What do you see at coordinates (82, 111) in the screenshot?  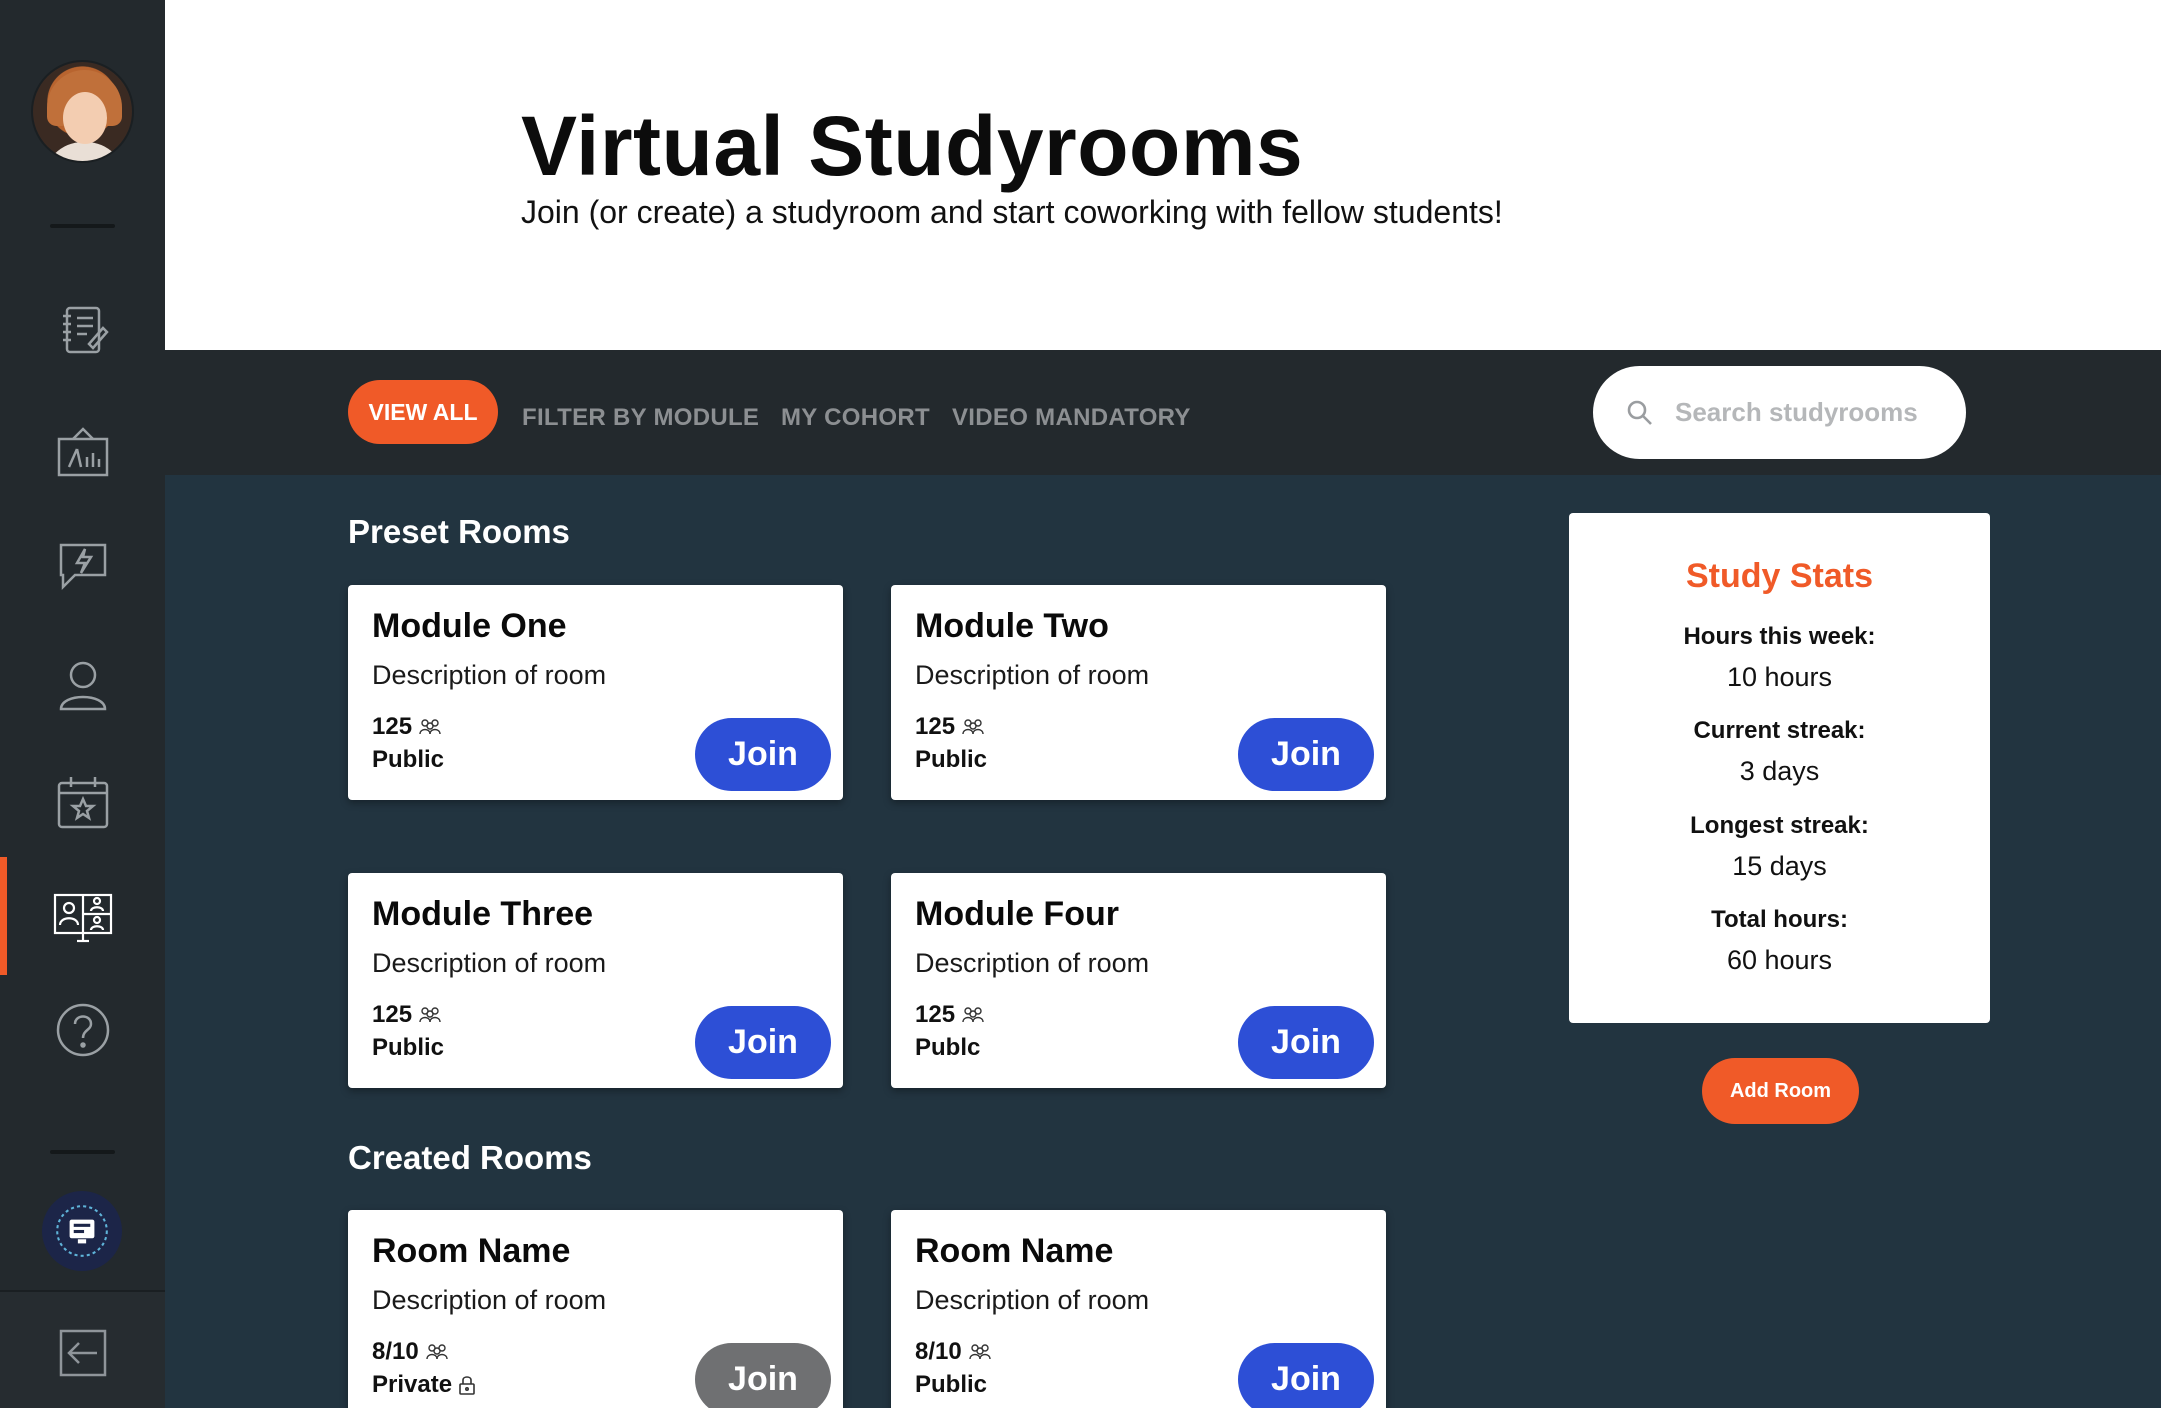 I see `avatar` at bounding box center [82, 111].